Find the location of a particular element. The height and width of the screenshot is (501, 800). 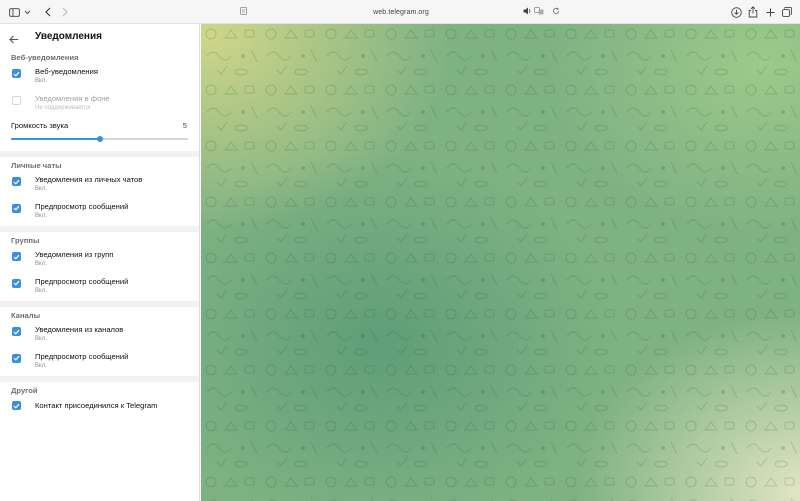

plus-icon is located at coordinates (770, 12).